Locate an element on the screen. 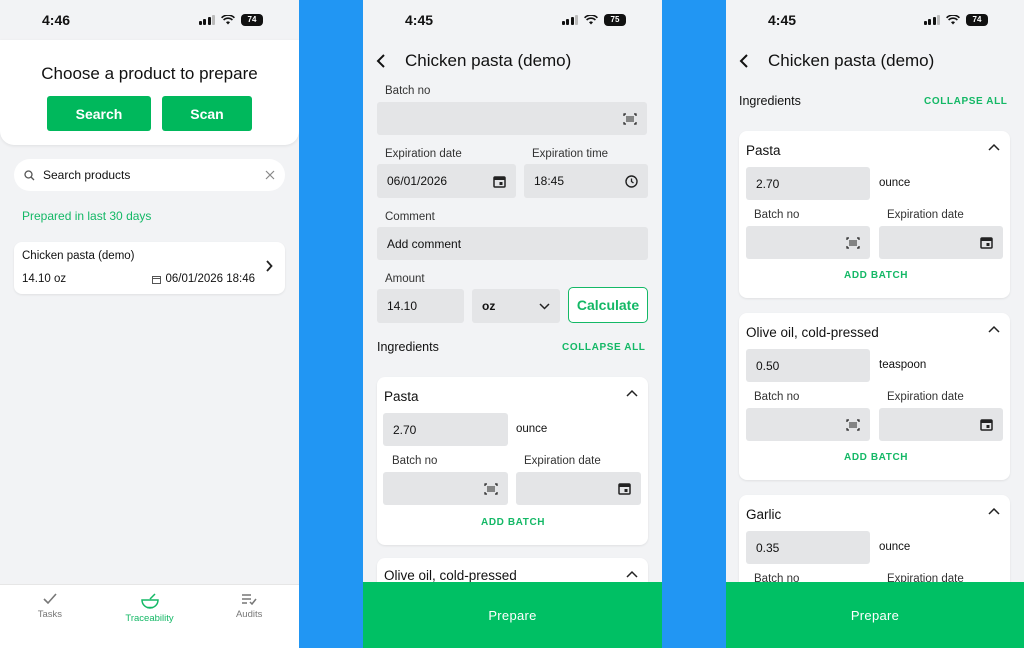 This screenshot has height=648, width=1024. status-time: 4:46 is located at coordinates (56, 20).